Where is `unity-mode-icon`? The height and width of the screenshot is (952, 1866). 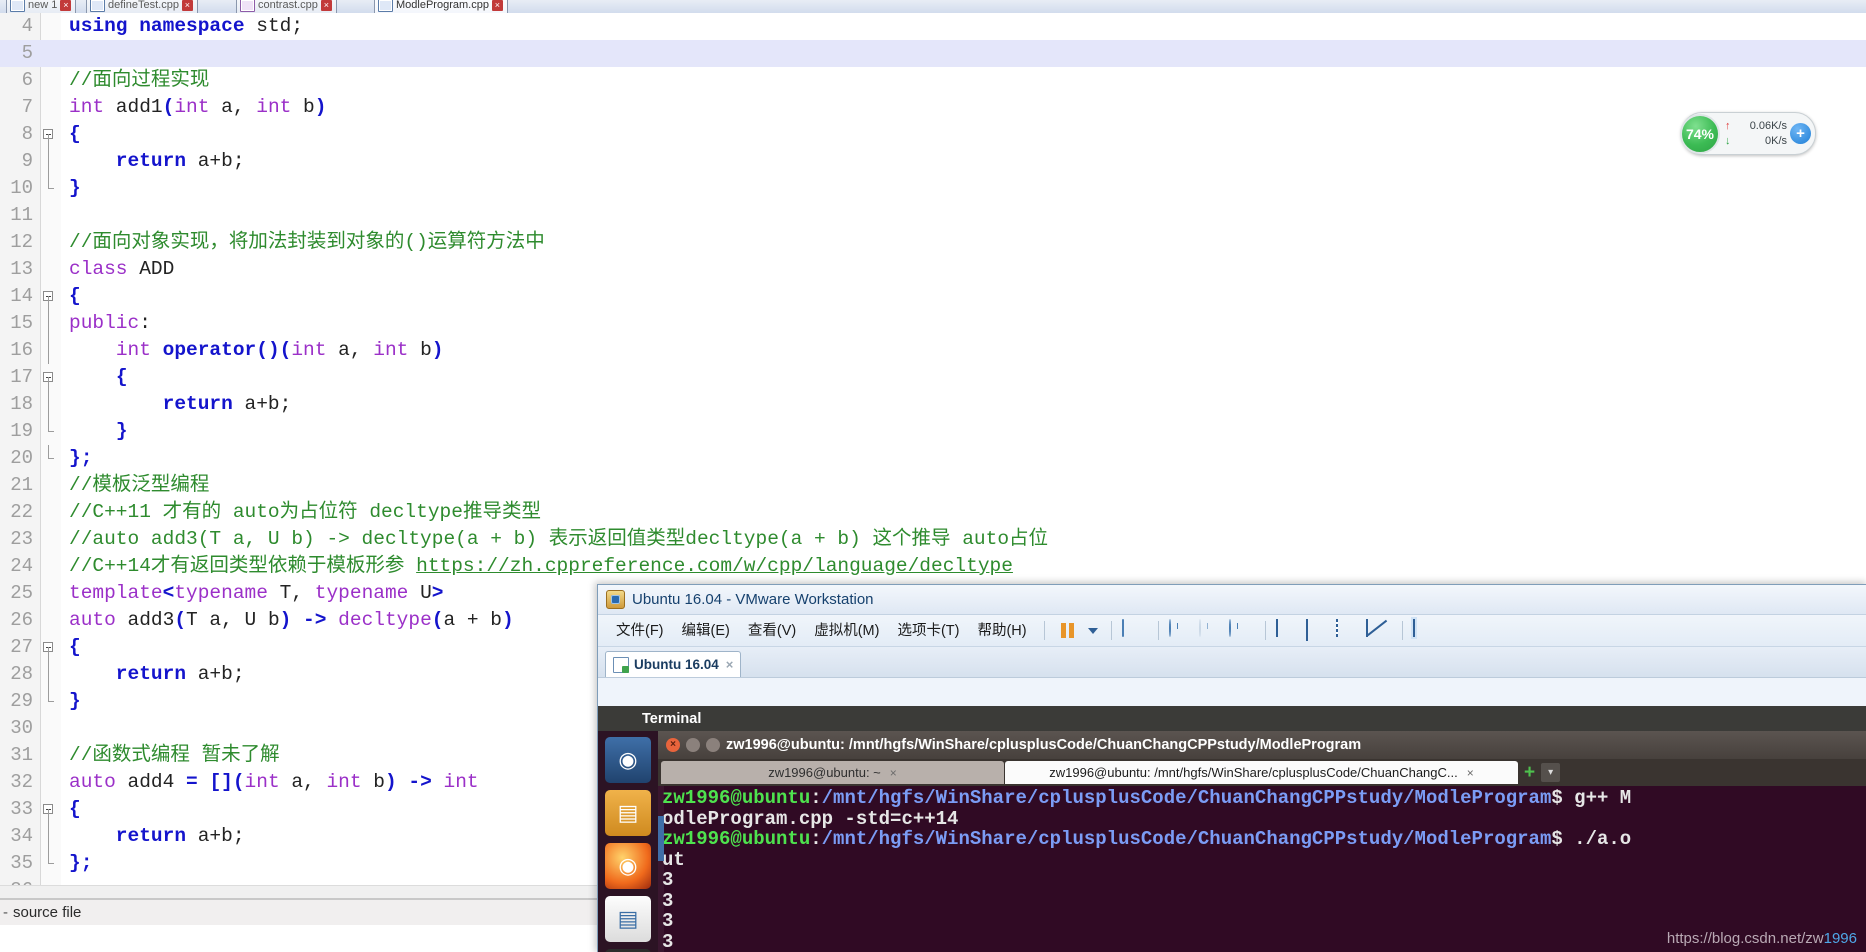
unity-mode-icon is located at coordinates (1378, 630).